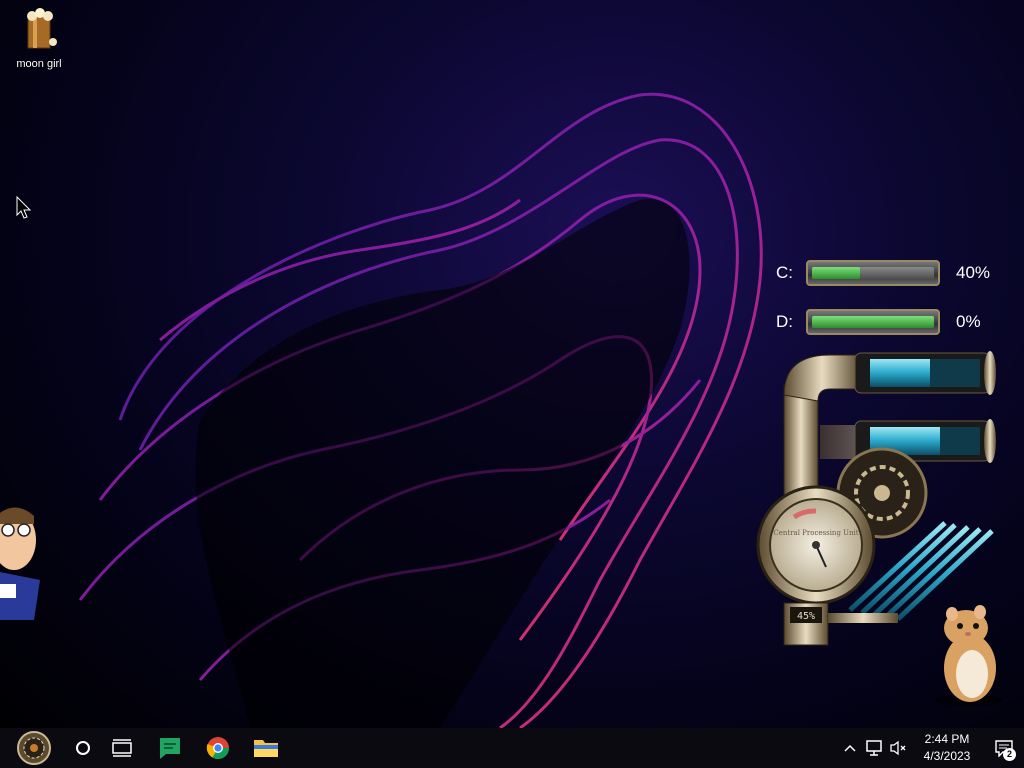 The image size is (1024, 768). I want to click on folder-icon, so click(266, 748).